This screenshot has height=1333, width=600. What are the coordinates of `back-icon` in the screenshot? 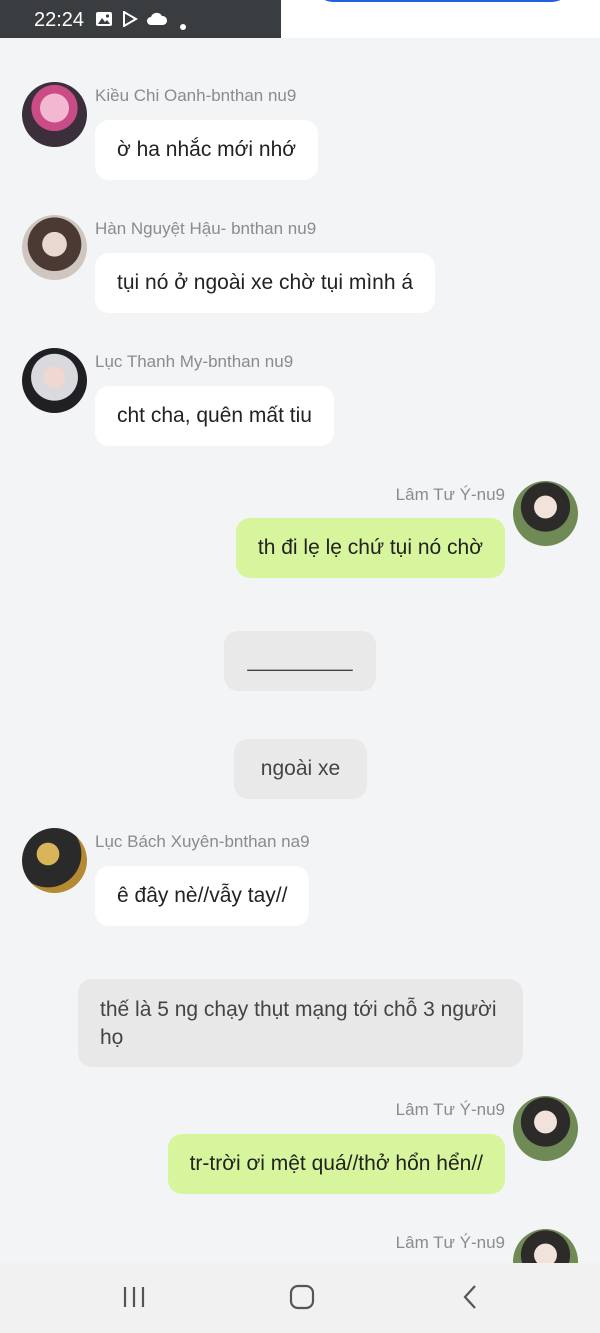 It's located at (470, 1299).